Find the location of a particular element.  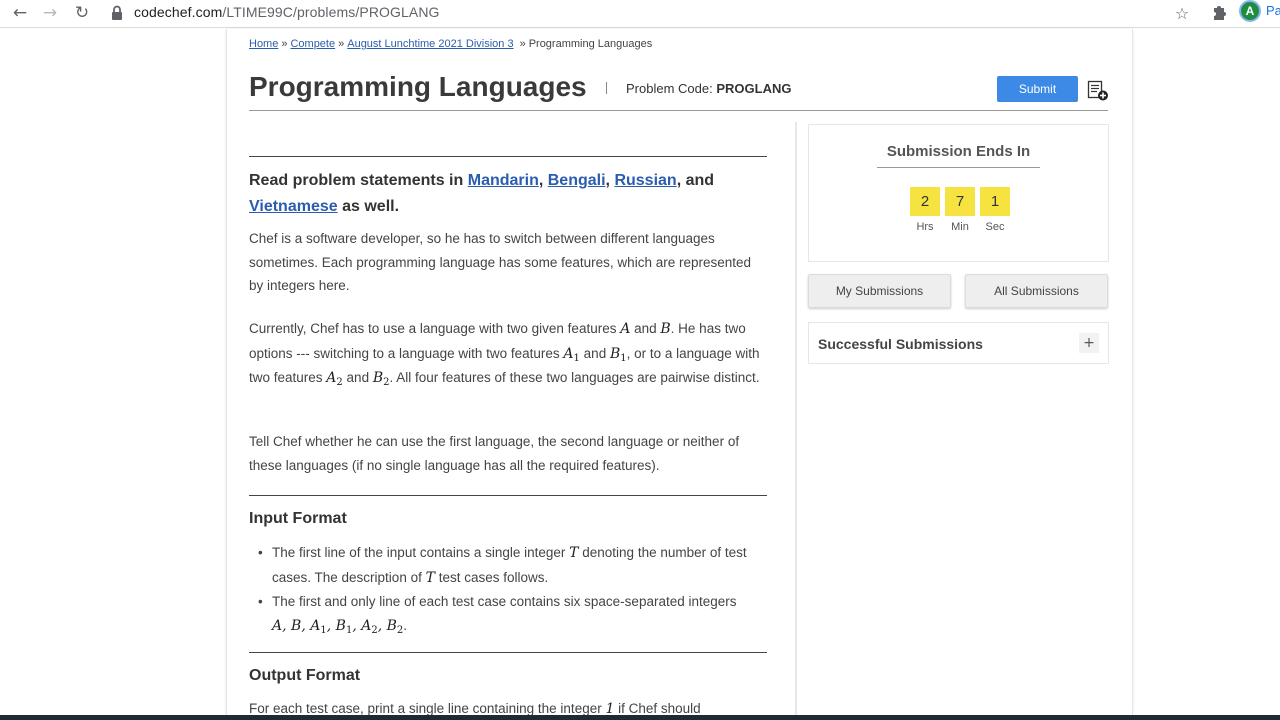

lang-link-vietnamese: Vietnamese is located at coordinates (293, 206).